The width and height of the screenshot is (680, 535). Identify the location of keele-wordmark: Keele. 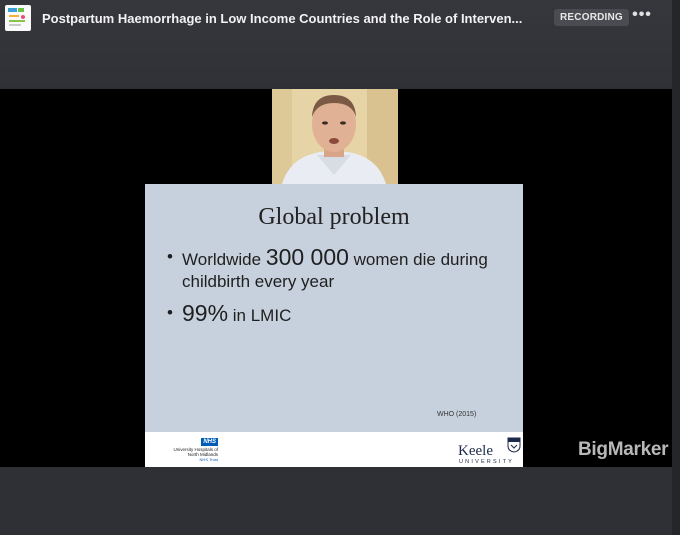
(475, 451).